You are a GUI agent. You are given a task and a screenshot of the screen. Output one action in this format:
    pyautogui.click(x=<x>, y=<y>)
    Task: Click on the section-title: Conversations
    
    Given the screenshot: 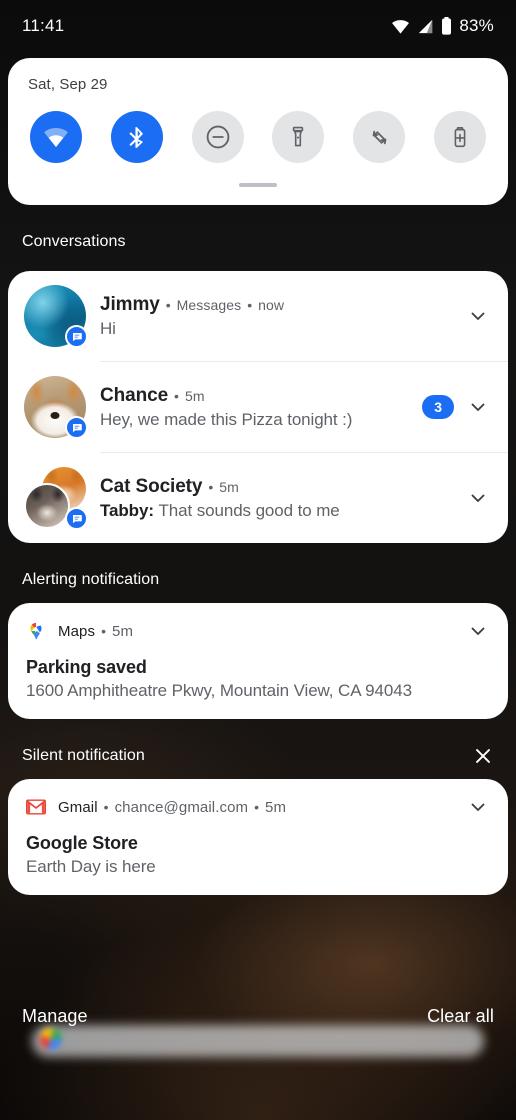 What is the action you would take?
    pyautogui.click(x=74, y=241)
    